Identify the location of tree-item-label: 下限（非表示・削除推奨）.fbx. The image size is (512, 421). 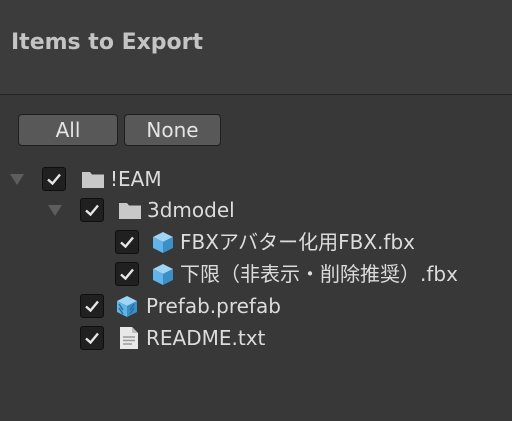
(319, 274).